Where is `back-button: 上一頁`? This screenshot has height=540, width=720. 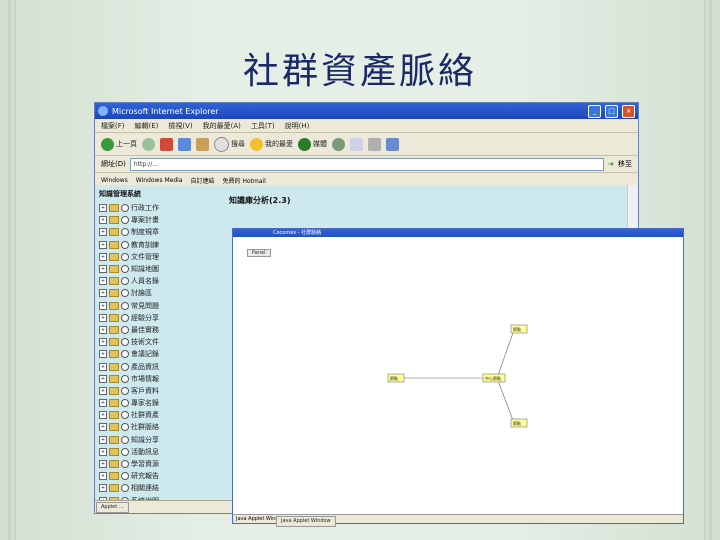
back-button: 上一頁 is located at coordinates (119, 144).